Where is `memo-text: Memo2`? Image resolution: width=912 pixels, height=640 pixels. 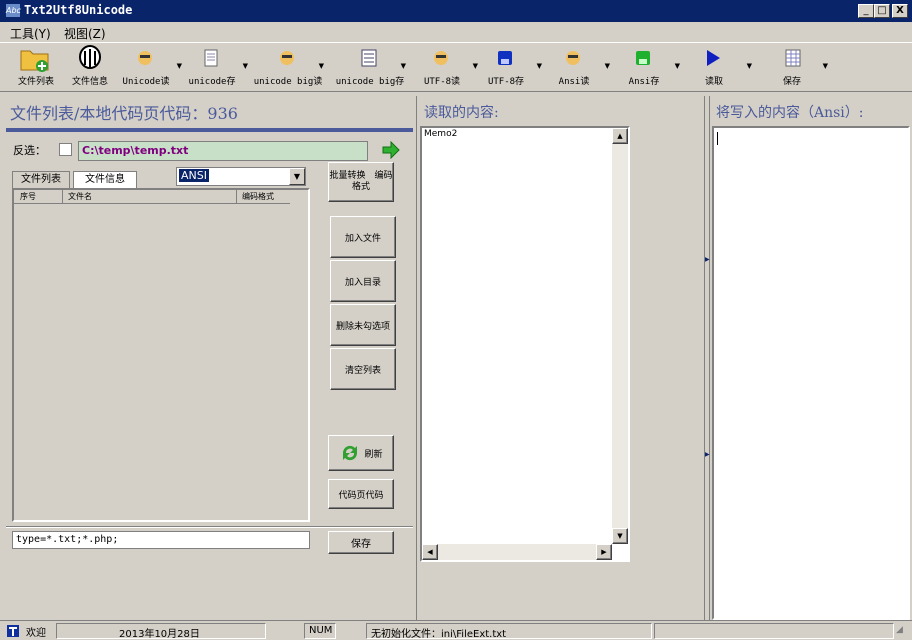 memo-text: Memo2 is located at coordinates (441, 134).